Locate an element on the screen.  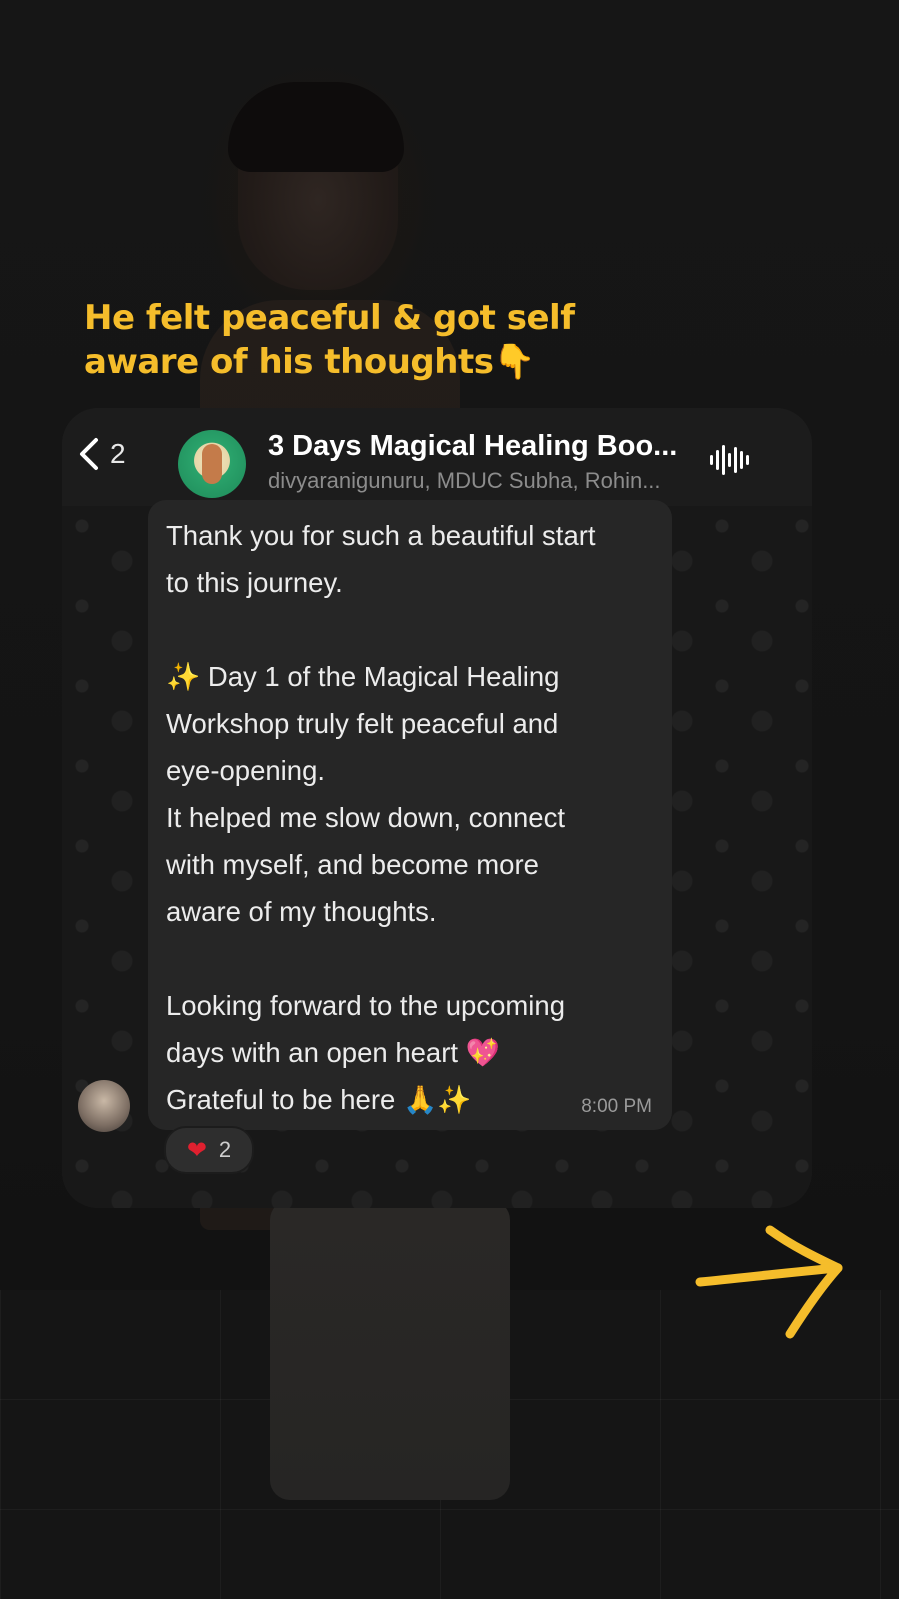
caption-line-2: aware of his thoughts👇 is located at coordinates (310, 362).